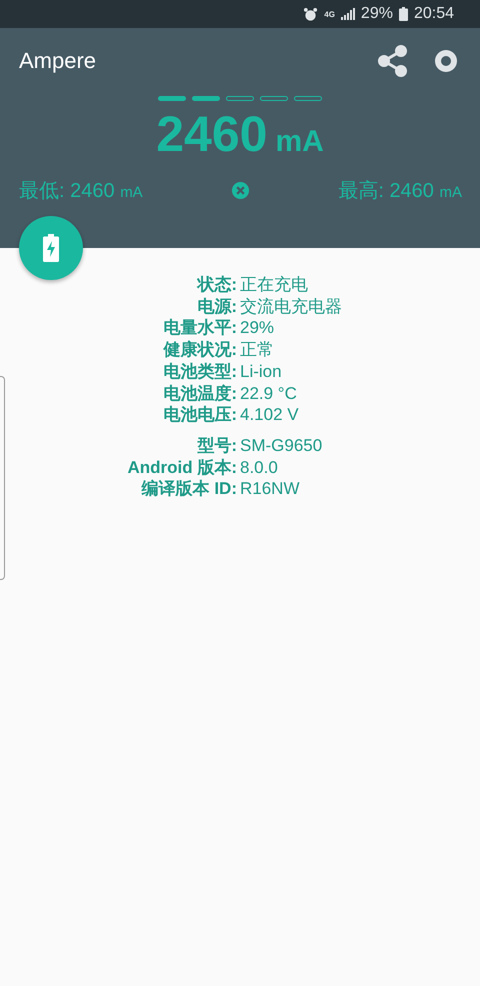 The image size is (480, 986). What do you see at coordinates (274, 285) in the screenshot?
I see `info-value: 正在充电` at bounding box center [274, 285].